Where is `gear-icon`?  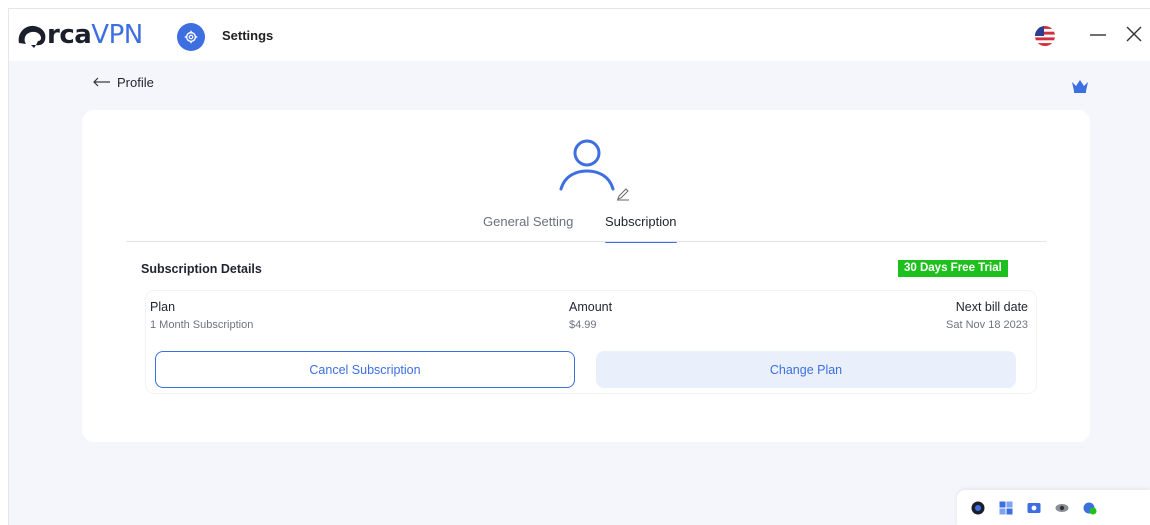
gear-icon is located at coordinates (191, 37).